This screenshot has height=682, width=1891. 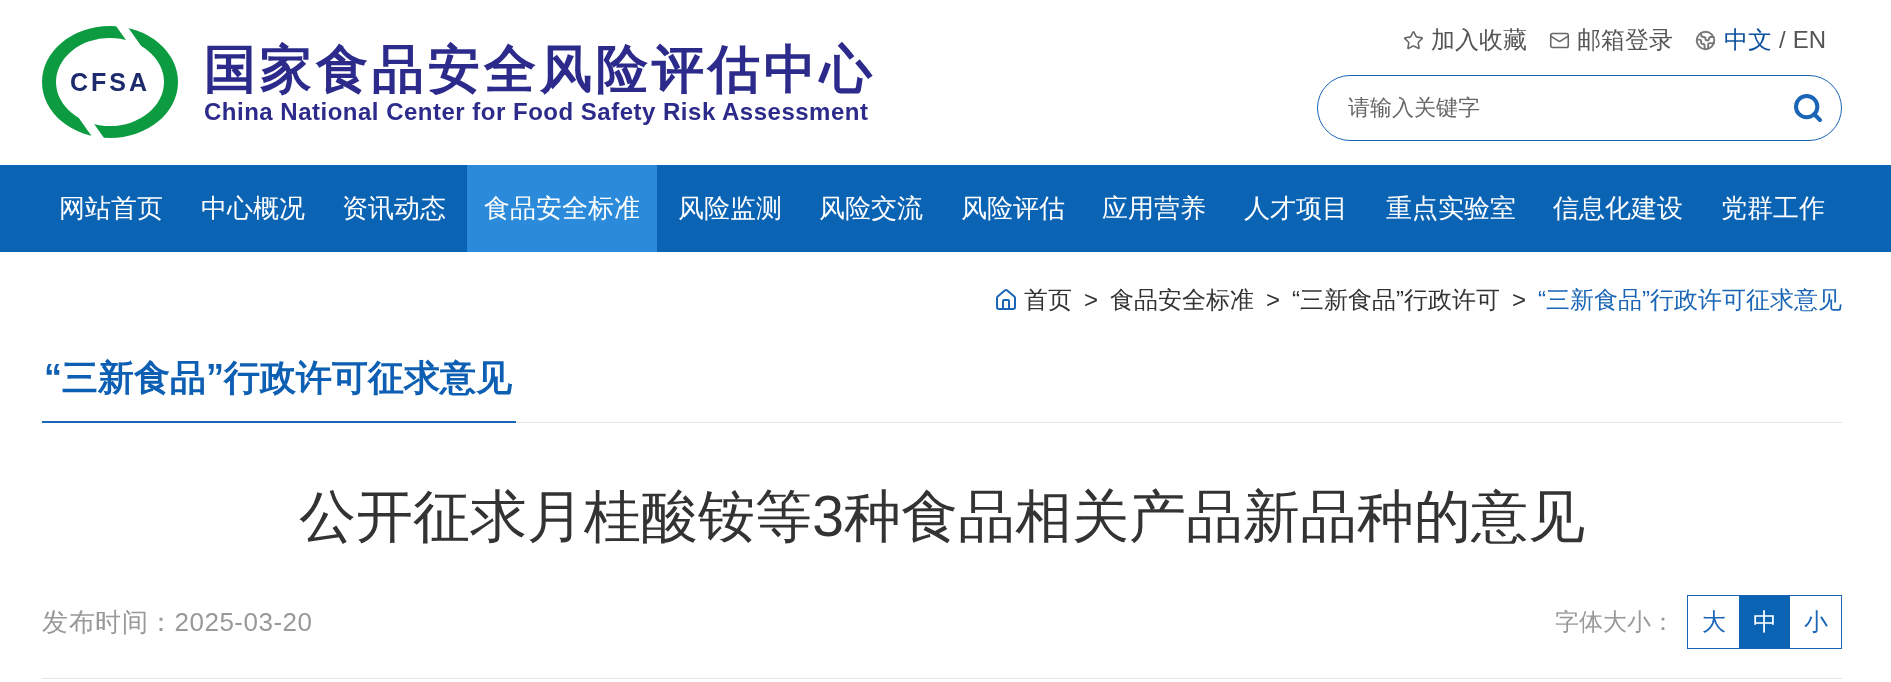 What do you see at coordinates (1296, 208) in the screenshot?
I see `nav-item: 人才项目` at bounding box center [1296, 208].